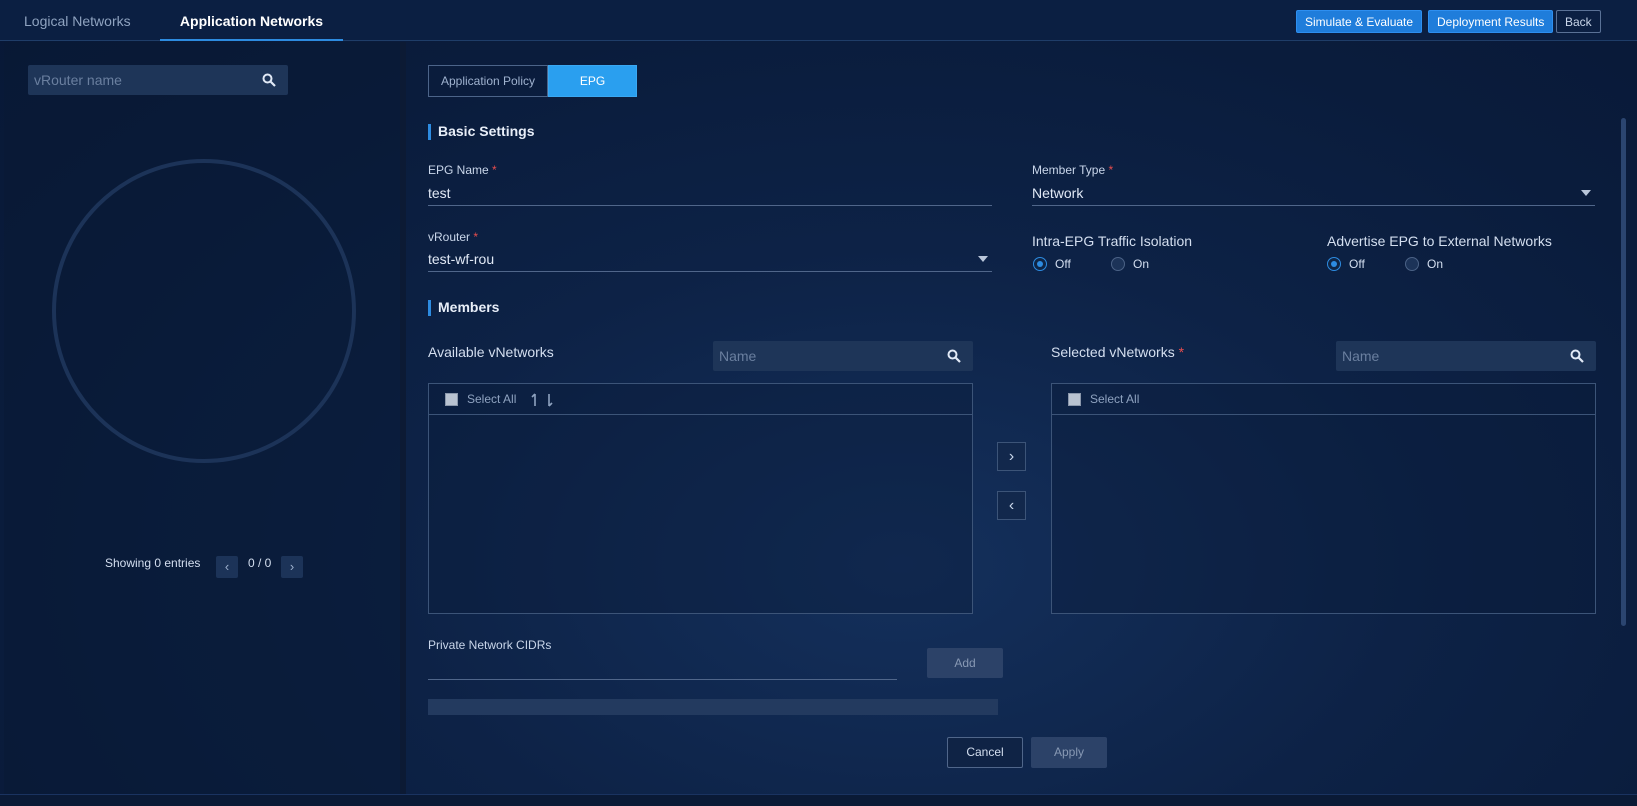  I want to click on advertise-off-label: Off, so click(1357, 264).